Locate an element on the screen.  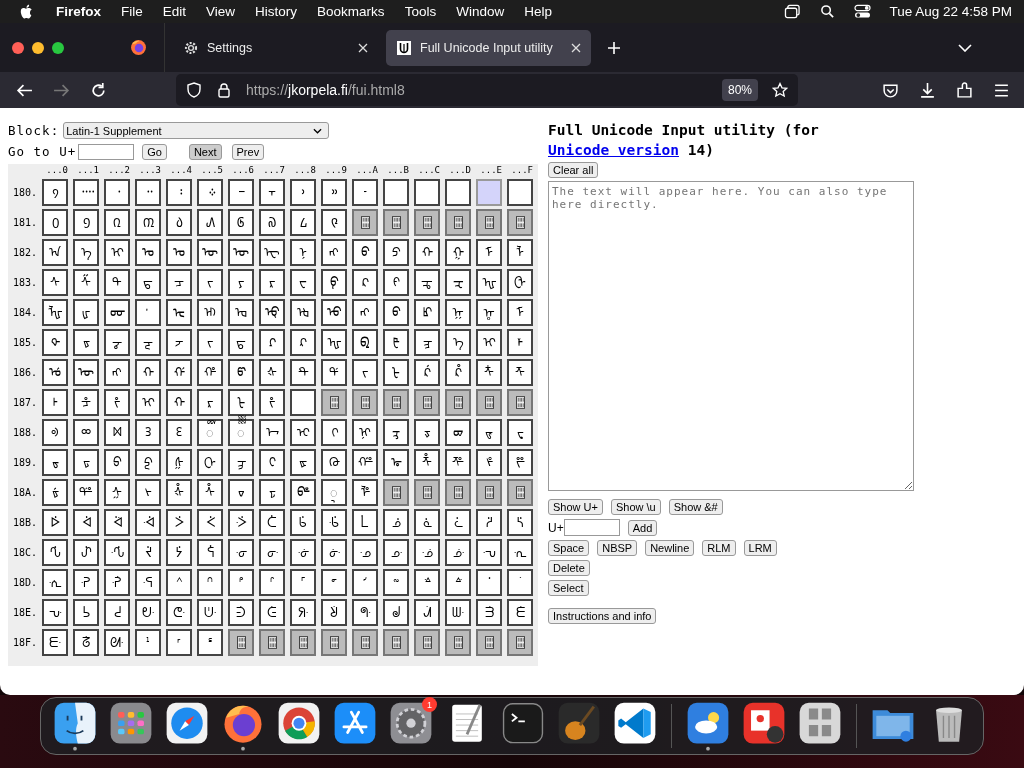
character-cell: ᢋ is located at coordinates (396, 432).